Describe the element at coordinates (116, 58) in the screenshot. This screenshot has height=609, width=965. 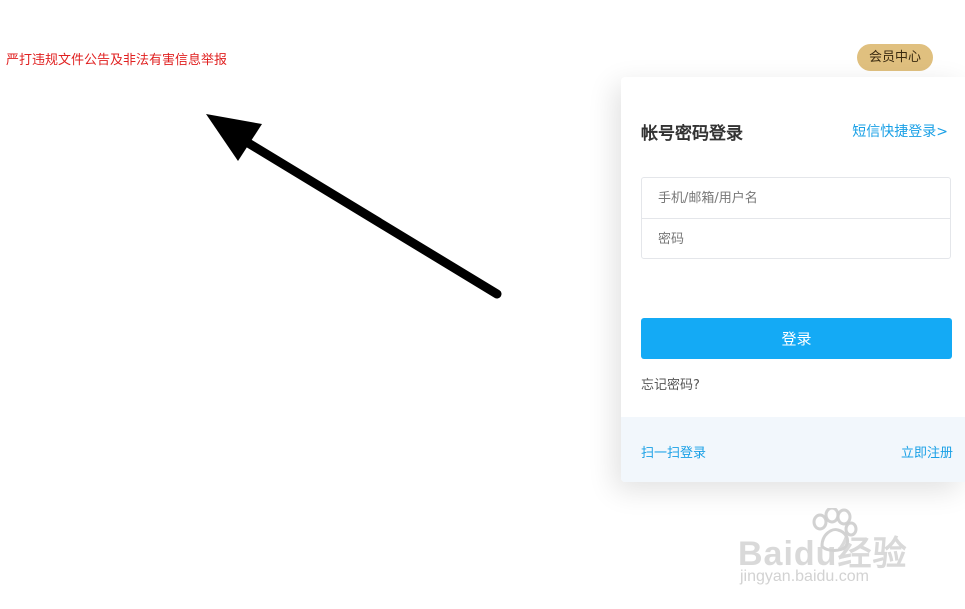
I see `illegal-info-report-link: 严打违规文件公告及非法有害信息举报` at that location.